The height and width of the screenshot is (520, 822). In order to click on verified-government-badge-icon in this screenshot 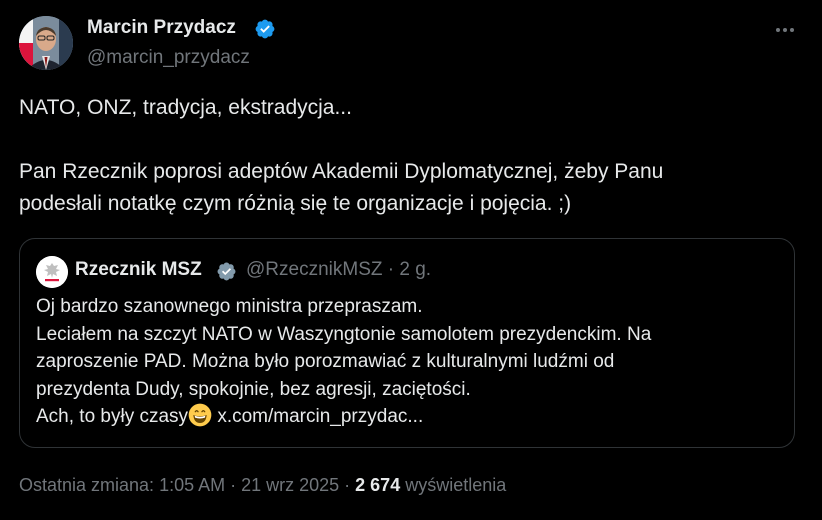, I will do `click(226, 271)`.